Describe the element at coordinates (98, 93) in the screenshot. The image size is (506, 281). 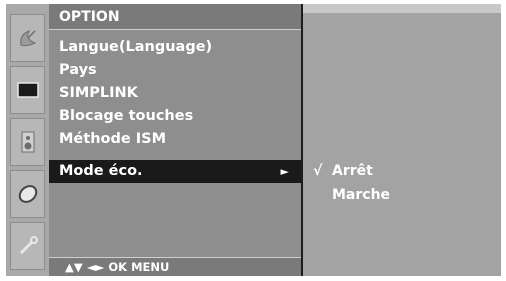
I see `menu-item-label: SIMPLINK` at that location.